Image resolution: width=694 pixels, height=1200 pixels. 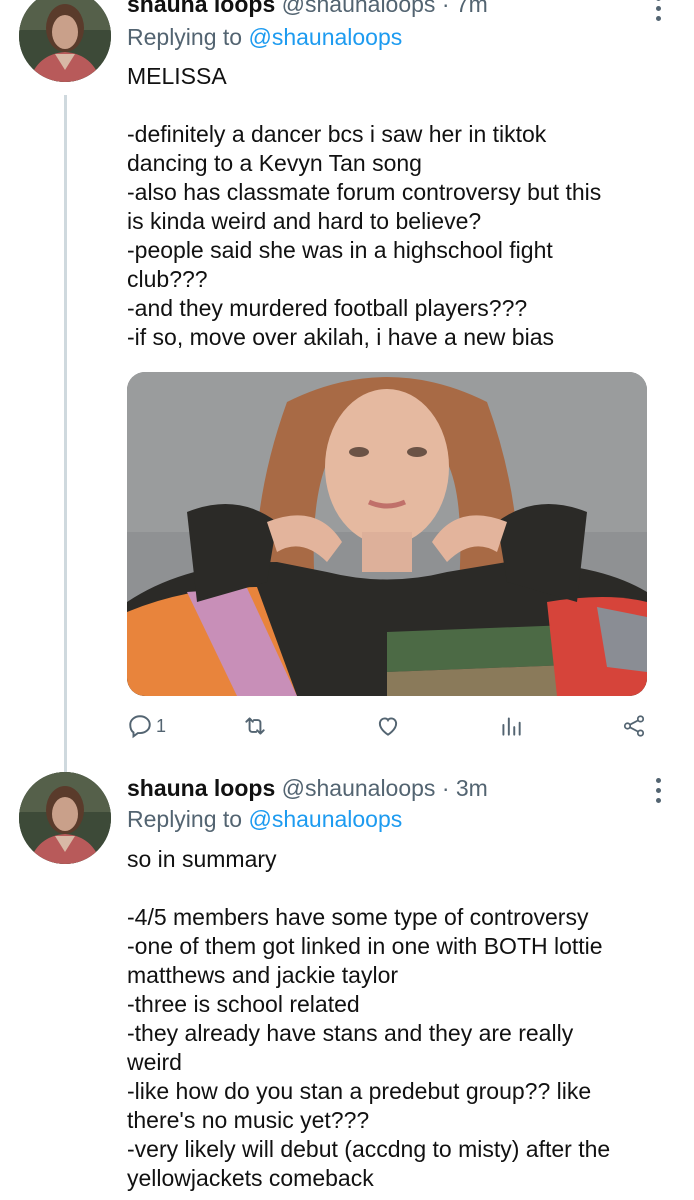 I want to click on tweet-actions: 1, so click(x=392, y=726).